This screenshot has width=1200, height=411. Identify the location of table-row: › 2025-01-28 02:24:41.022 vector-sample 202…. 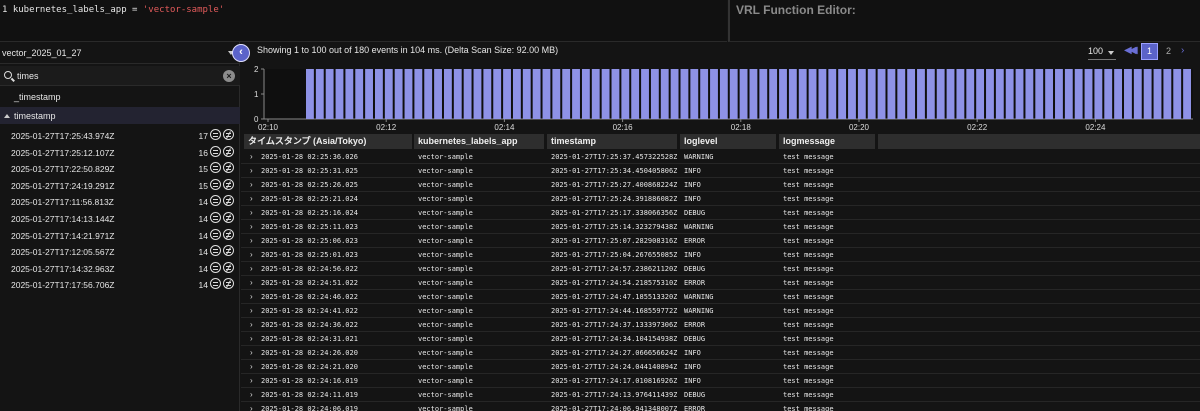
(720, 311).